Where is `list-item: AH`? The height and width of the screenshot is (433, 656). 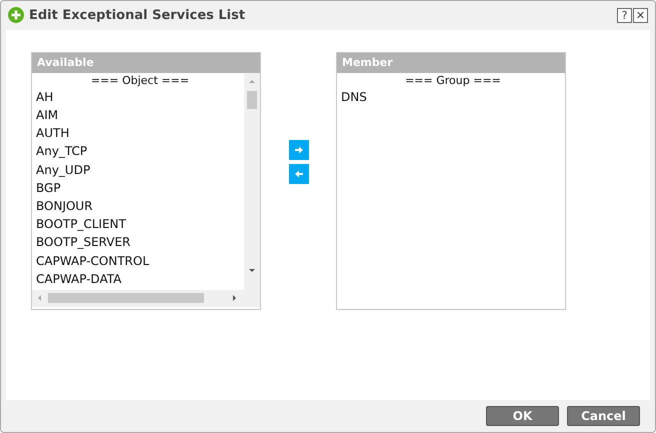
list-item: AH is located at coordinates (140, 97).